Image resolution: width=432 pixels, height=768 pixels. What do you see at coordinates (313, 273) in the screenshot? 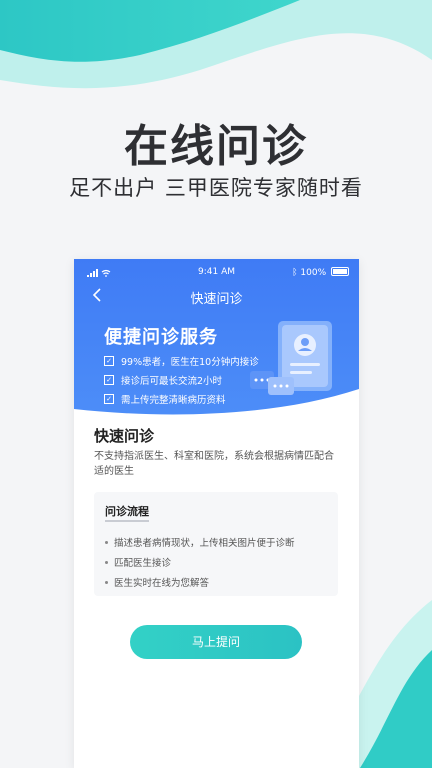
I see `battery-label: 100%` at bounding box center [313, 273].